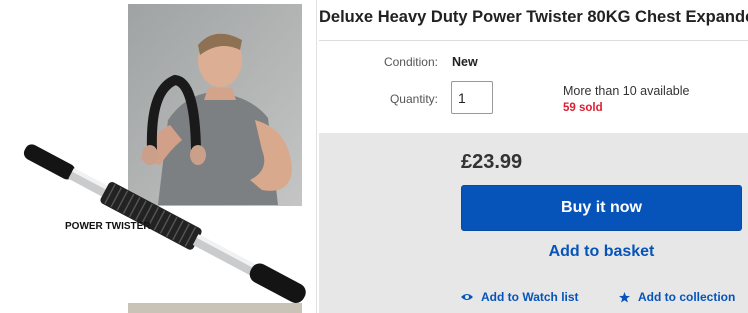 This screenshot has width=748, height=313. What do you see at coordinates (472, 97) in the screenshot?
I see `quantity-input` at bounding box center [472, 97].